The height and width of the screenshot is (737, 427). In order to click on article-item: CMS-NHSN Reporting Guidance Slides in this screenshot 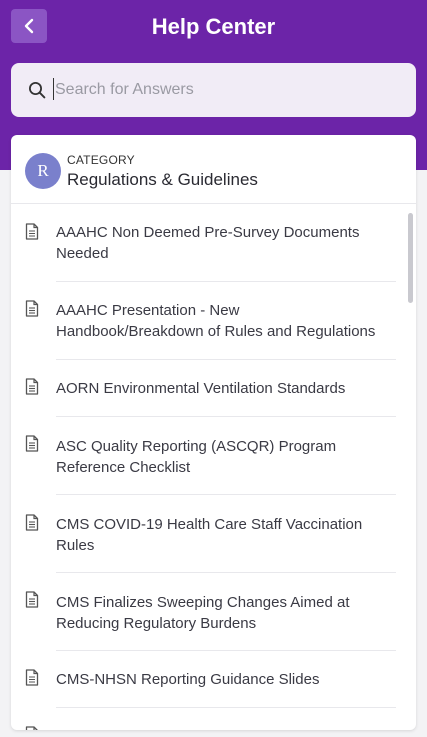, I will do `click(204, 679)`.